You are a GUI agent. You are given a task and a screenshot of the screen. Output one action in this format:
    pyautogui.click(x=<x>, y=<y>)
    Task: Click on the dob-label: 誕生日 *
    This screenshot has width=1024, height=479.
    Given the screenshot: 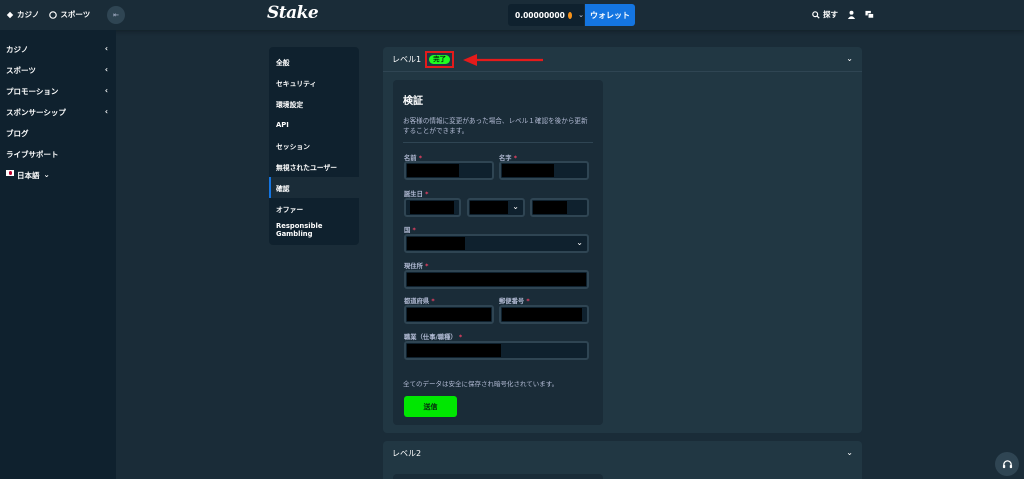 What is the action you would take?
    pyautogui.click(x=416, y=193)
    